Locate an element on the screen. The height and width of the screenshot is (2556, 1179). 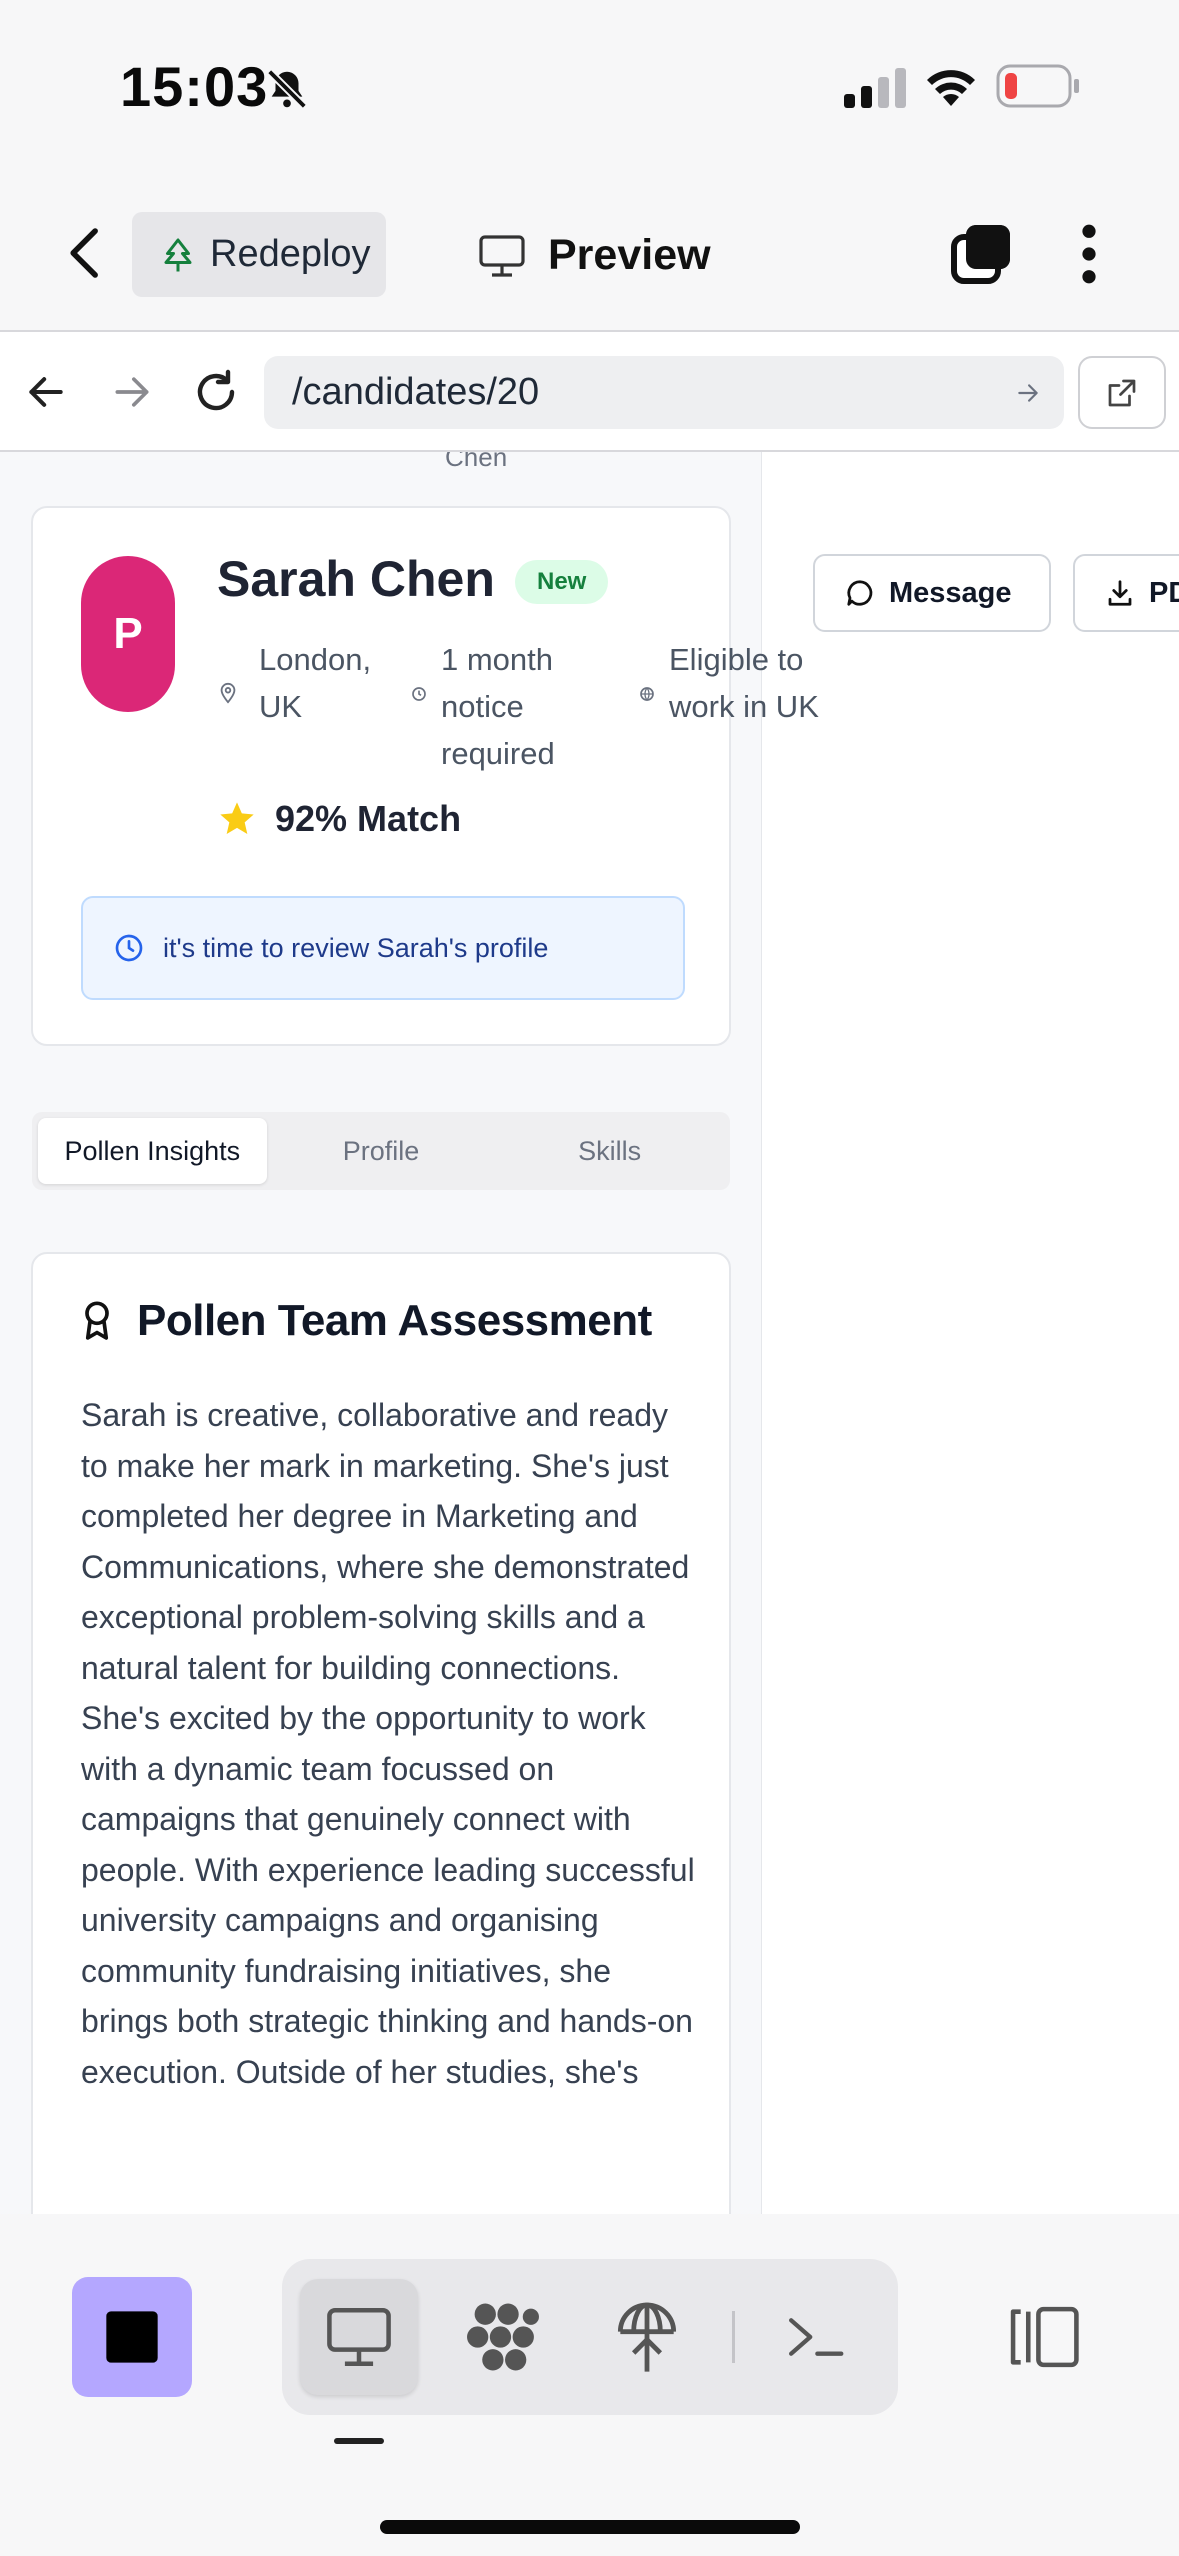
download-pdf-button: PDF is located at coordinates (1126, 593).